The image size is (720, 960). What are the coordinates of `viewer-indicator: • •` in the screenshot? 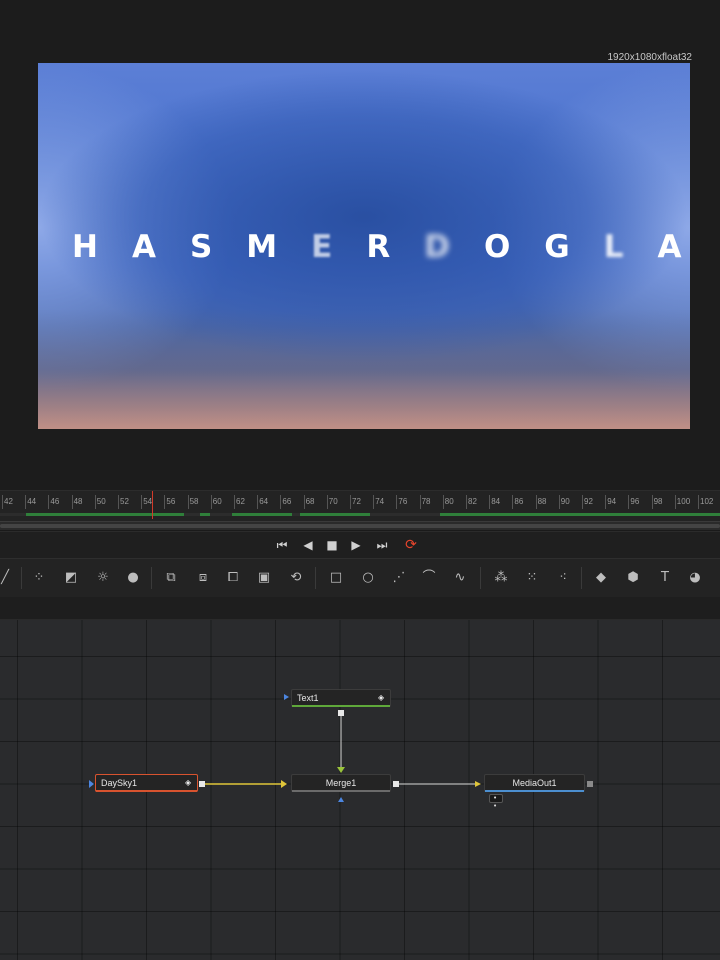 It's located at (496, 802).